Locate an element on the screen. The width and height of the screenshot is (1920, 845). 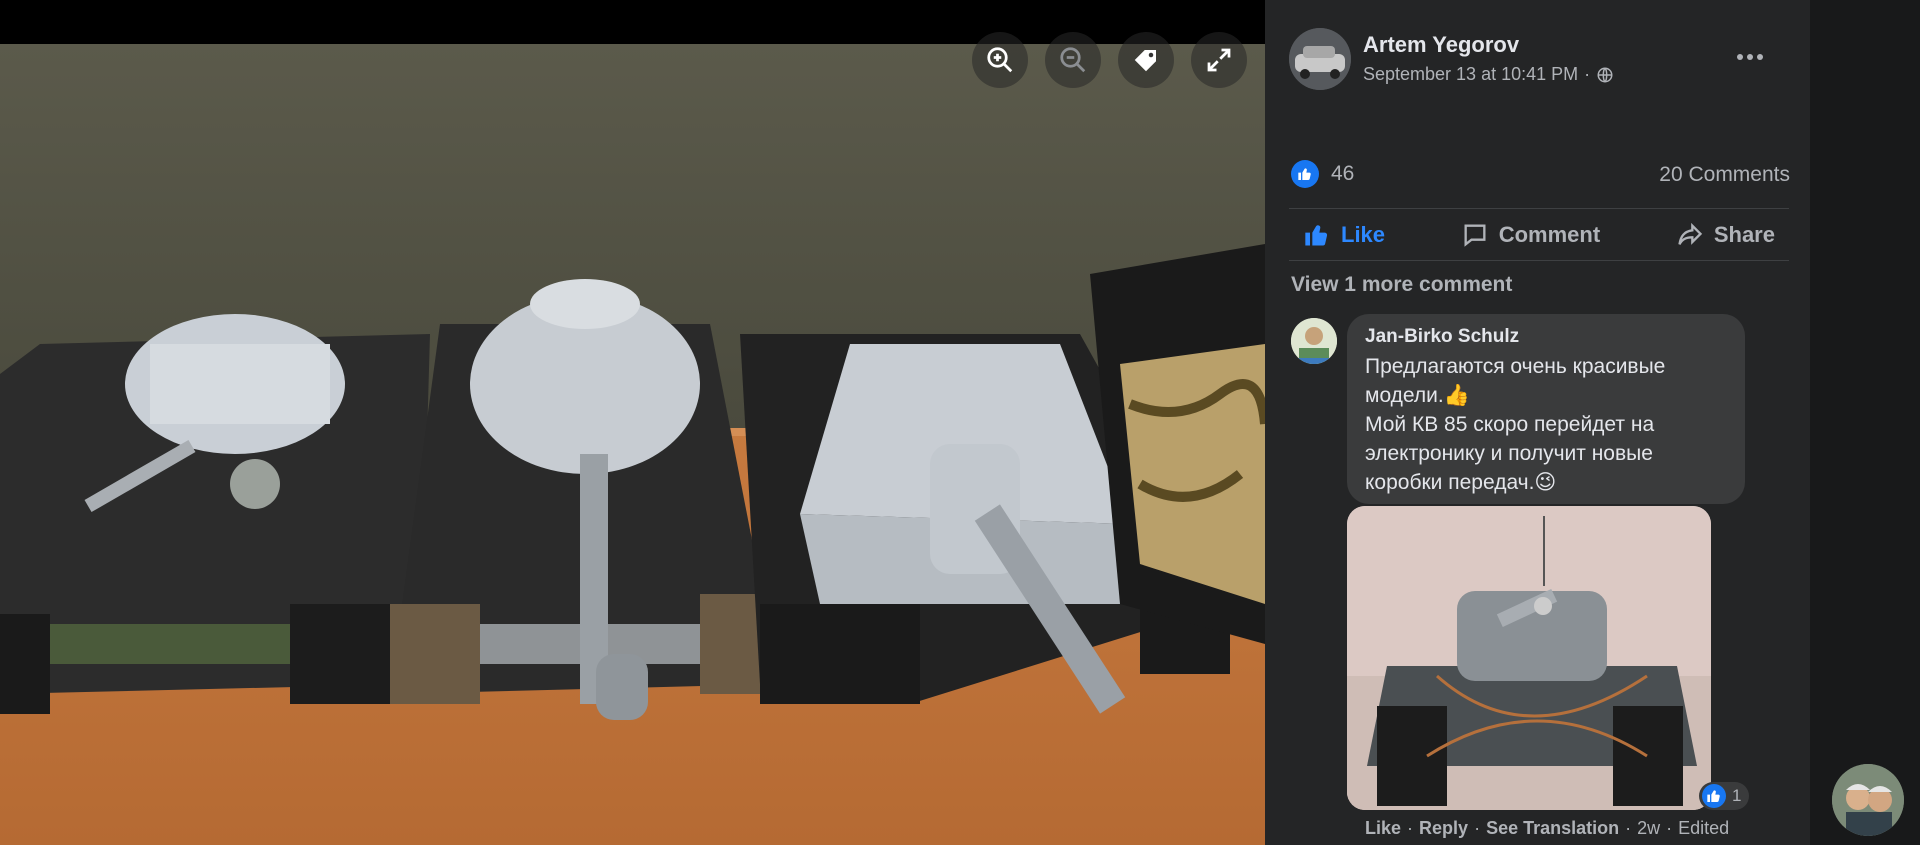
view-more-comments: View 1 more comment is located at coordinates (1401, 285).